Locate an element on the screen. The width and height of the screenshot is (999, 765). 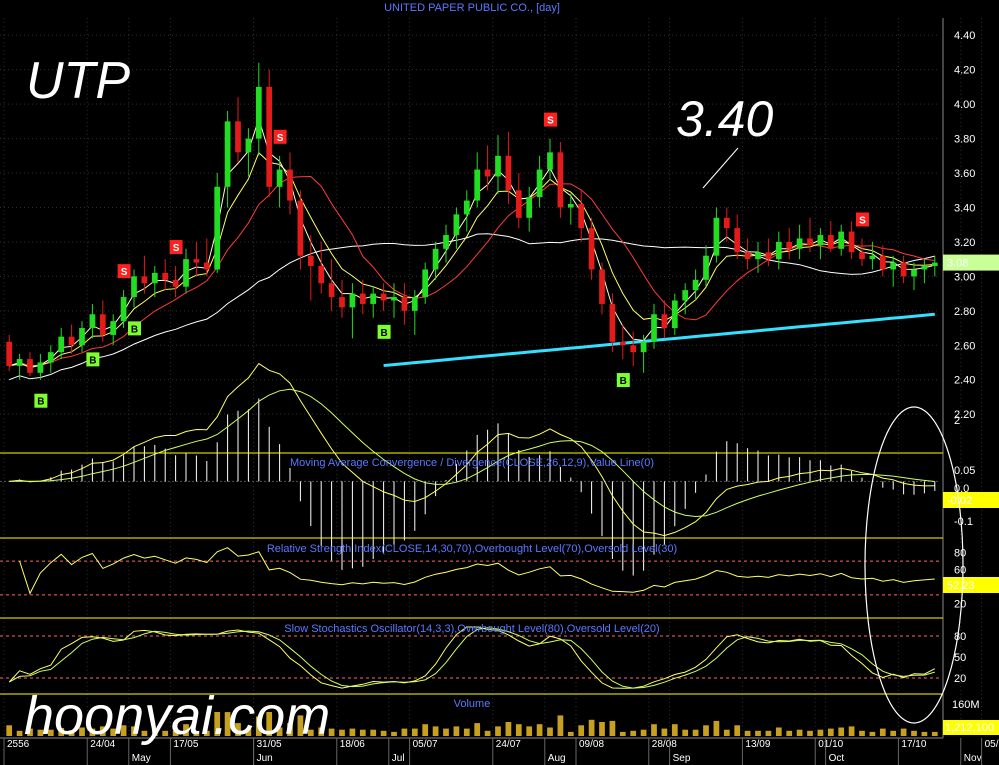
rsi-tick-label: 60 is located at coordinates (960, 571).